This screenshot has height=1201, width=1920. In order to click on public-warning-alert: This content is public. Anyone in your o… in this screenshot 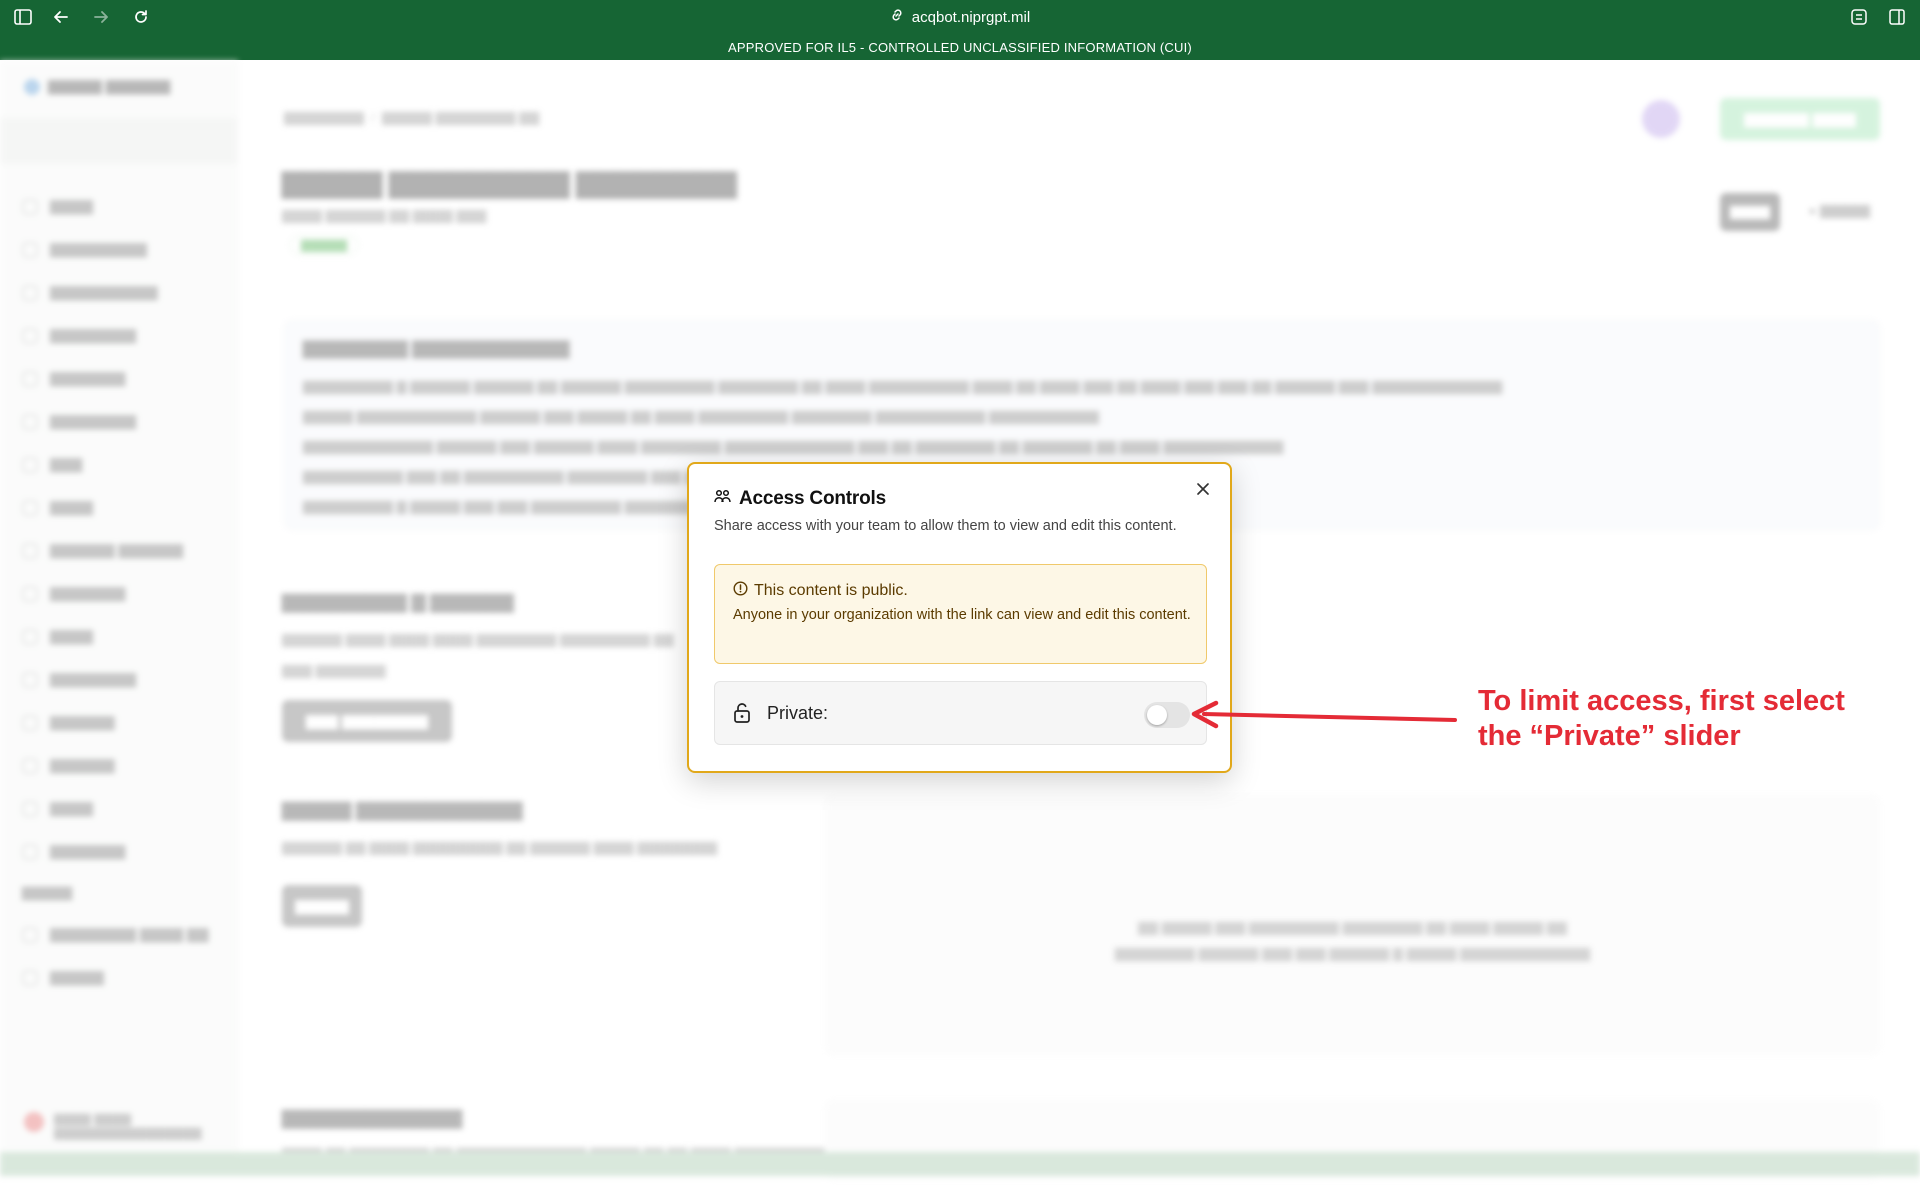, I will do `click(960, 614)`.